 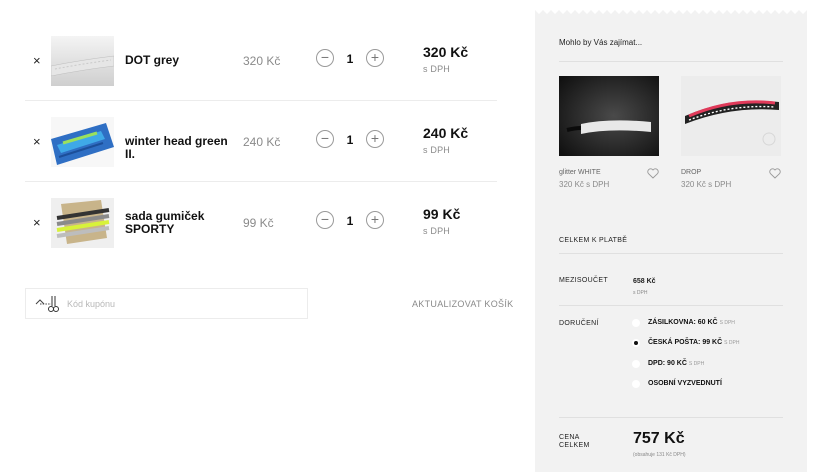 I want to click on totals-title: CELKEM K PLATBĚ, so click(x=593, y=240).